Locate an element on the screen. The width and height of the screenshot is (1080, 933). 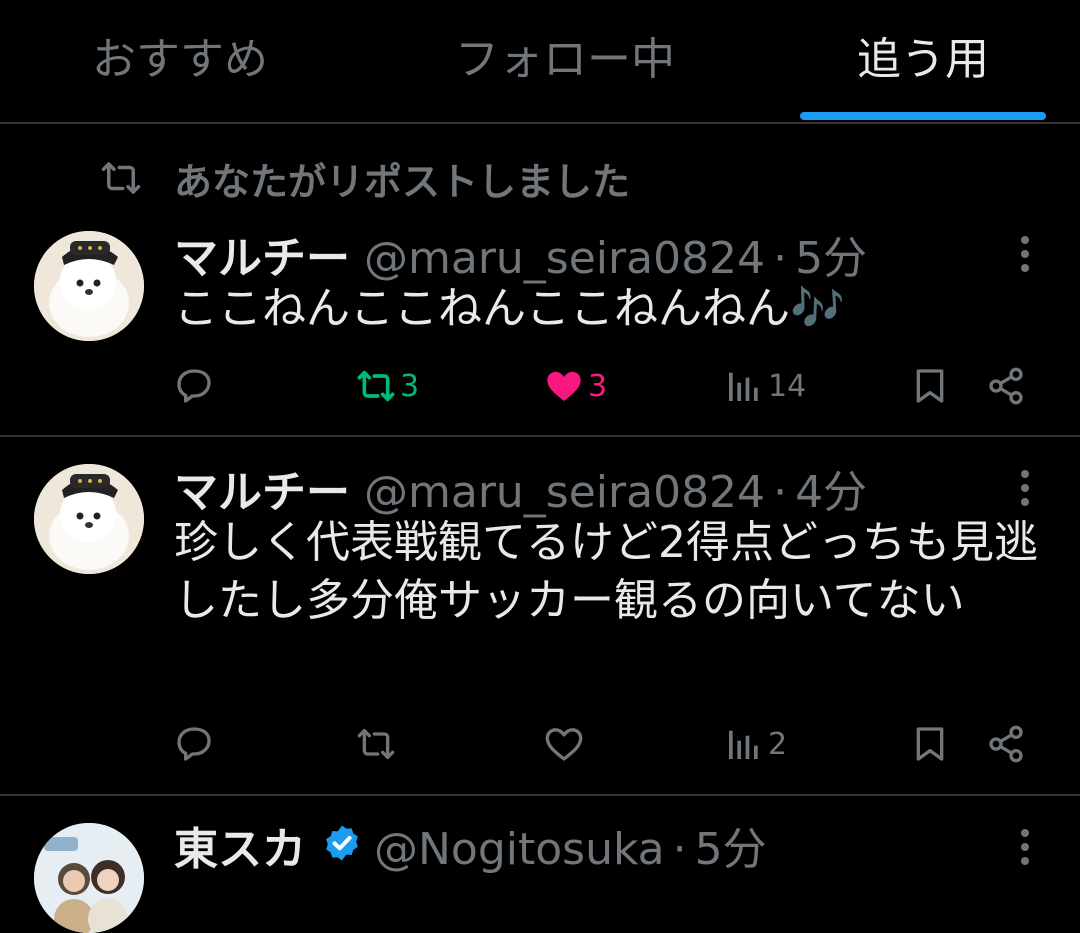
repost-notice: あなたがリポストしました is located at coordinates (365, 178).